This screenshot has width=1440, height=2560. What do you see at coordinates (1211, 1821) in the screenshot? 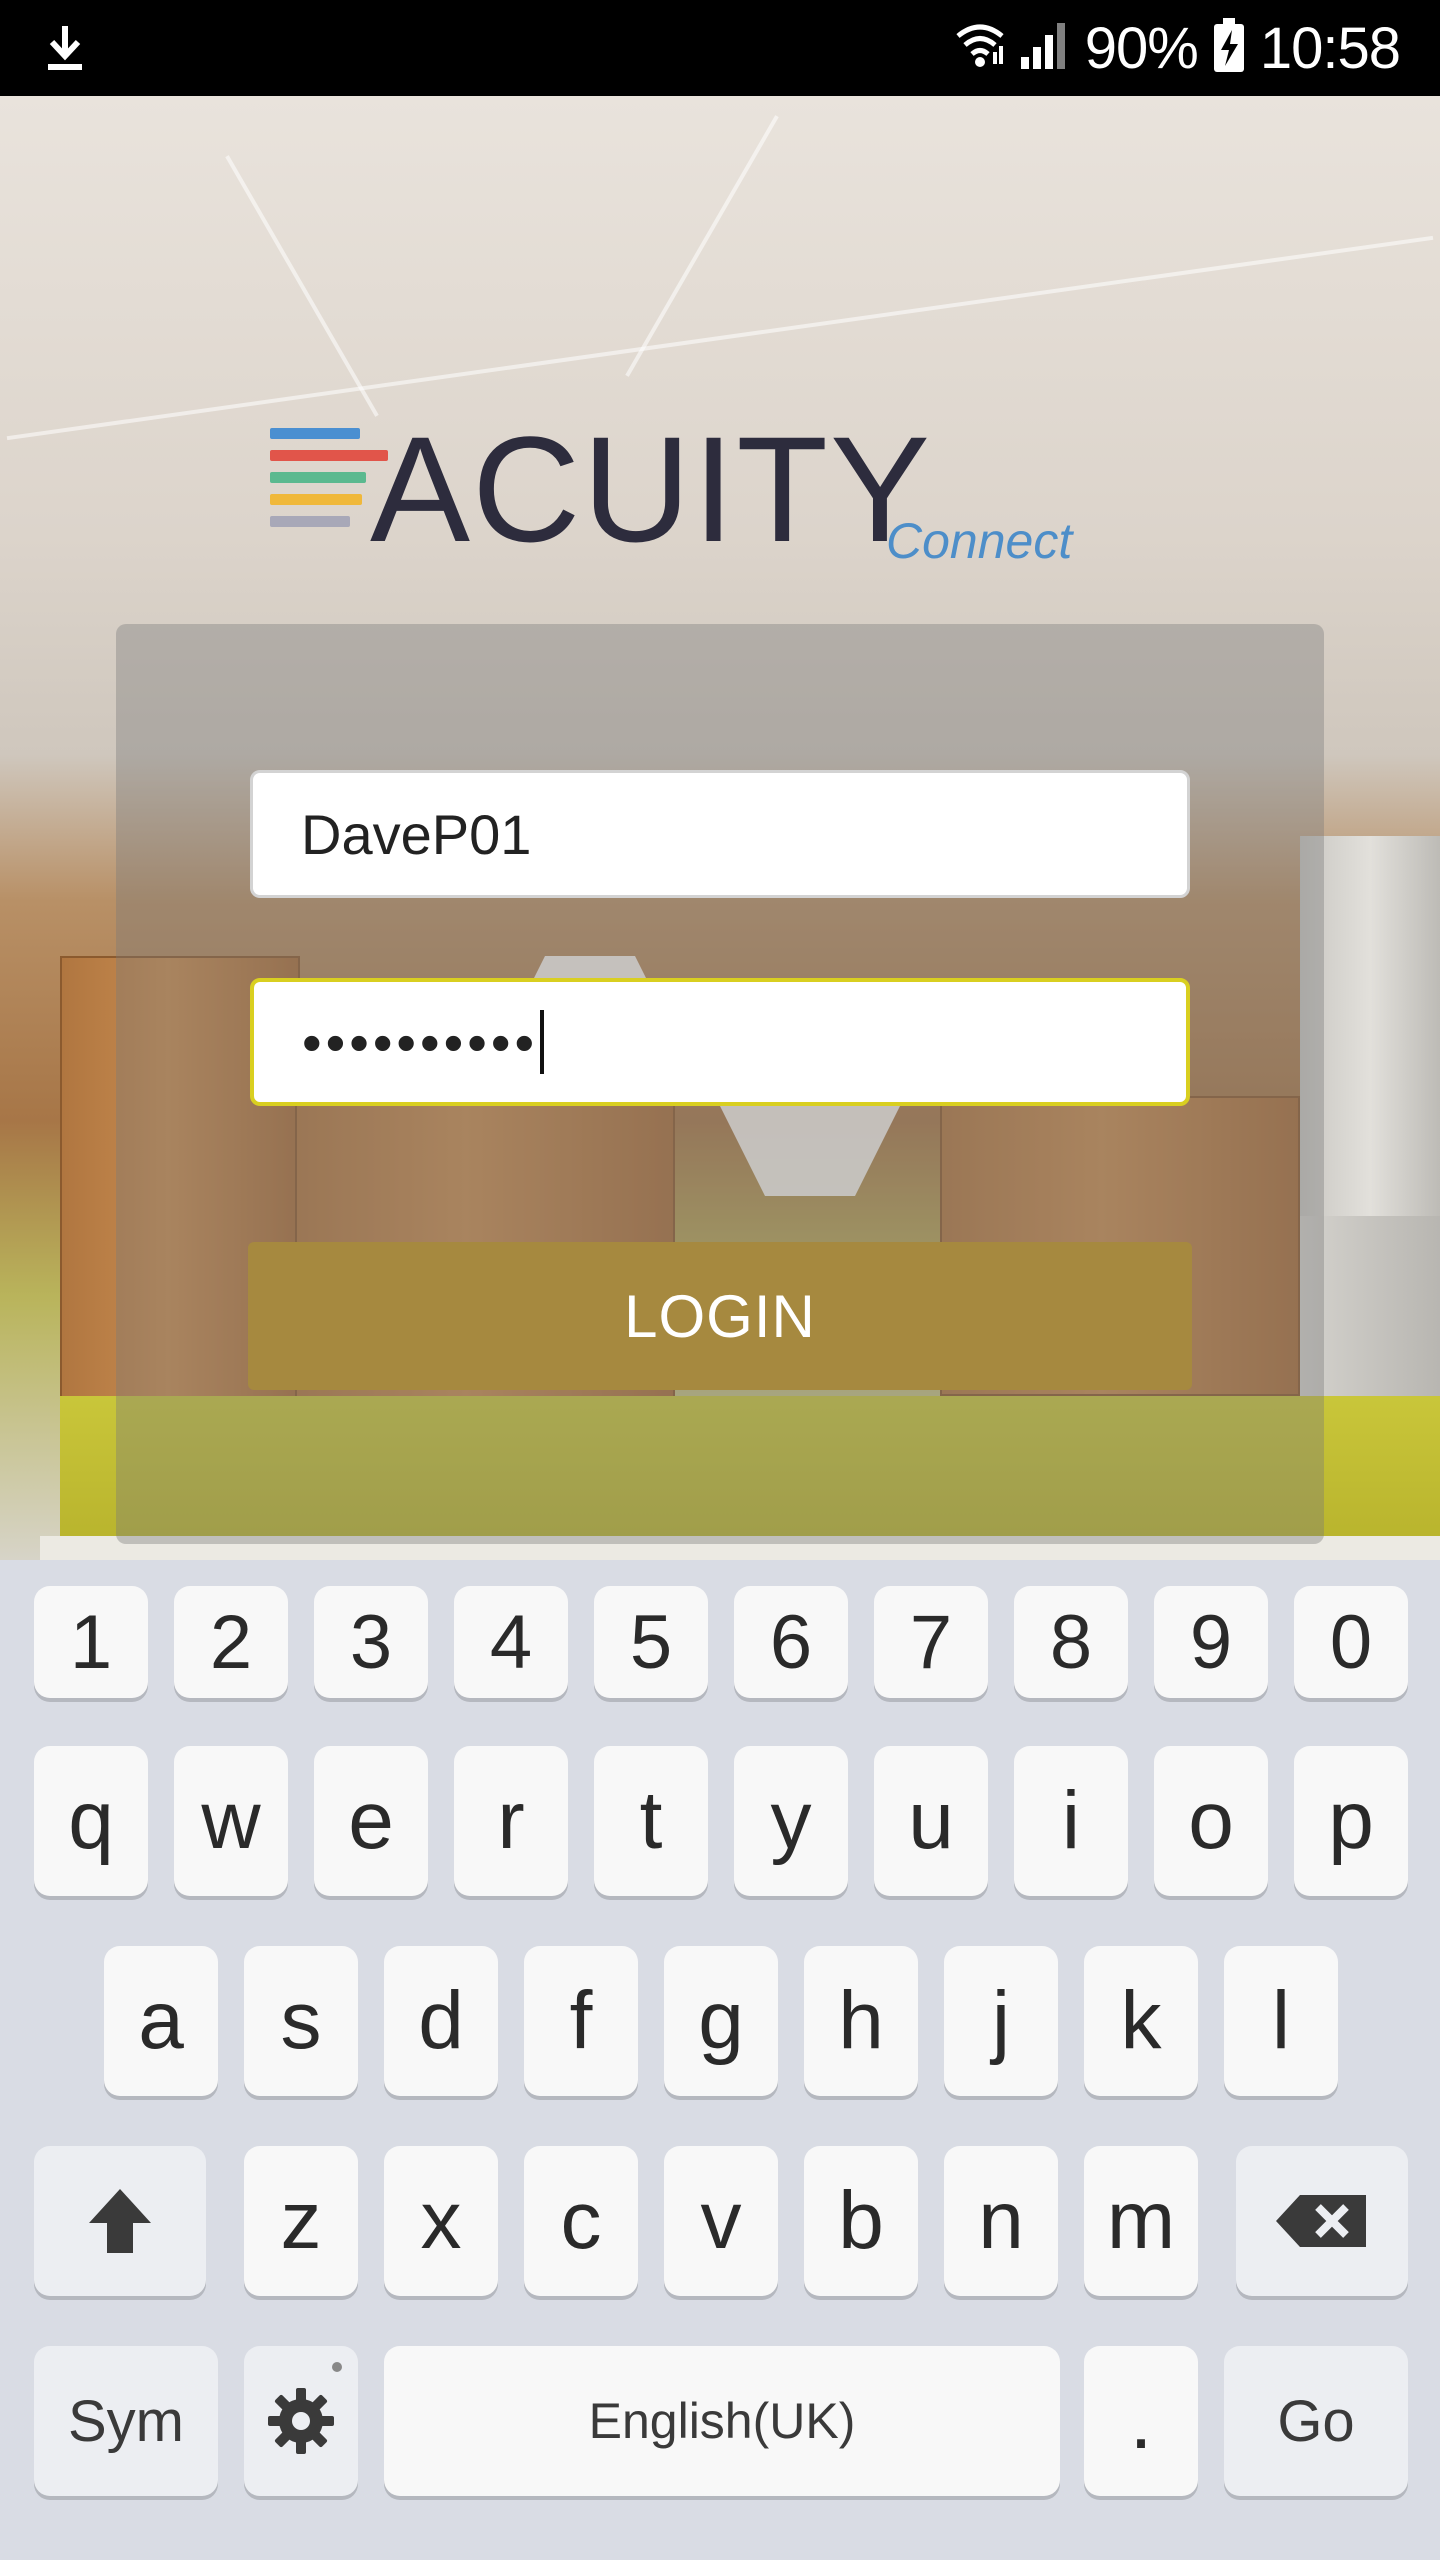
I see `key-o: o` at bounding box center [1211, 1821].